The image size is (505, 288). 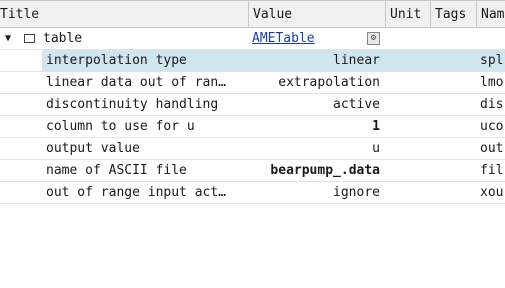 What do you see at coordinates (492, 82) in the screenshot?
I see `row-name: lmo` at bounding box center [492, 82].